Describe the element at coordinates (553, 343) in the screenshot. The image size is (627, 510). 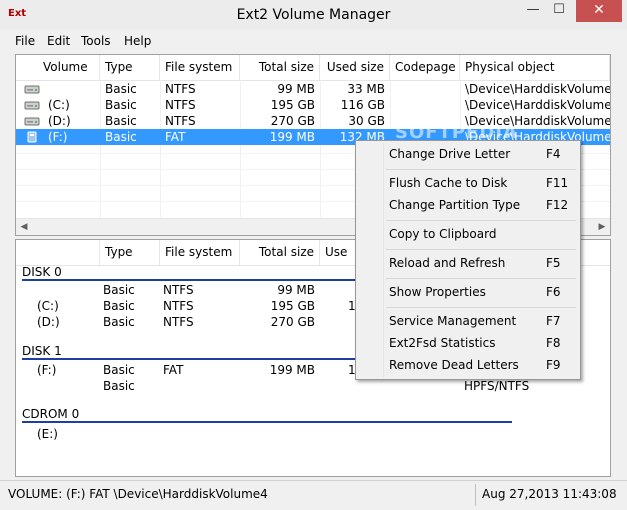
I see `menu-shortcut: F8` at that location.